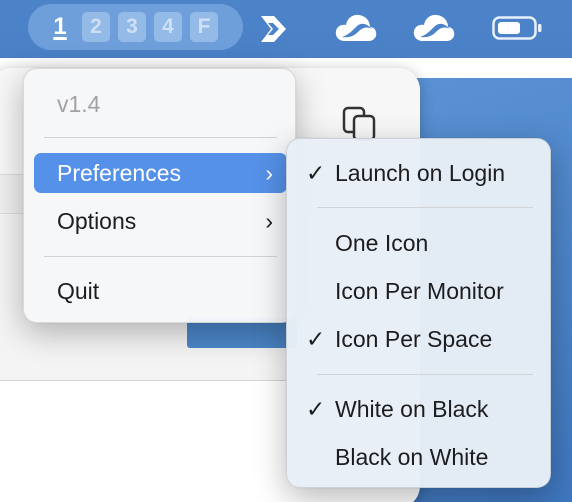 This screenshot has height=502, width=572. I want to click on space-1: 1, so click(60, 27).